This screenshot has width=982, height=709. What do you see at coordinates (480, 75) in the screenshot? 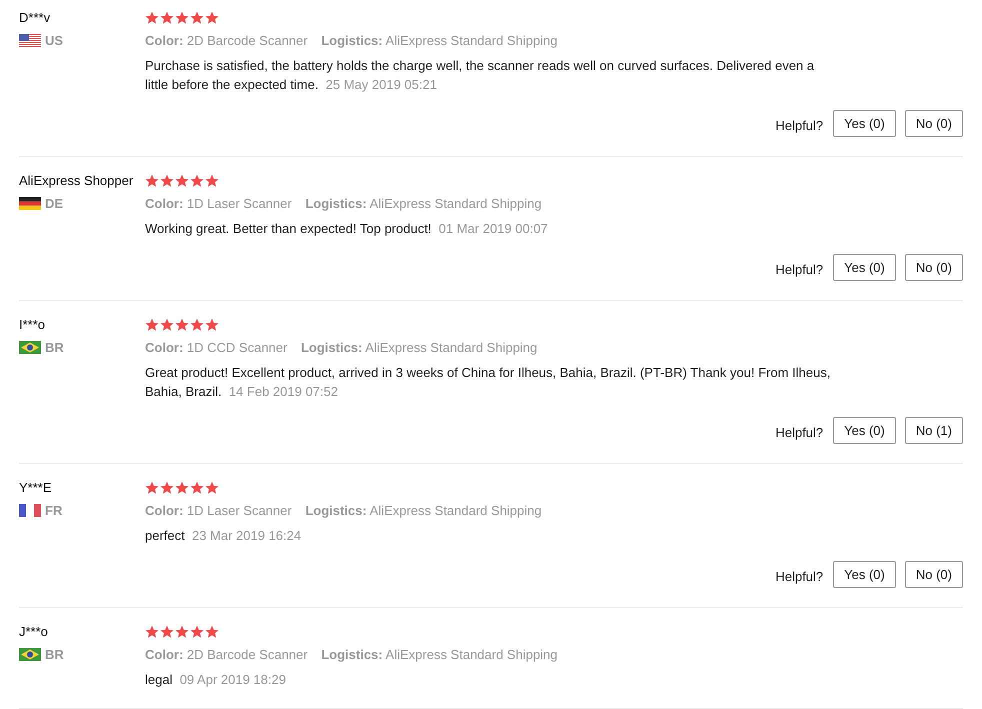
I see `review-text: Purchase is satisfied, the battery holds the charge well, the scanner reads well on curved surfaces. Delivered even a little before the expected time. 25 May 2019 05:21` at bounding box center [480, 75].